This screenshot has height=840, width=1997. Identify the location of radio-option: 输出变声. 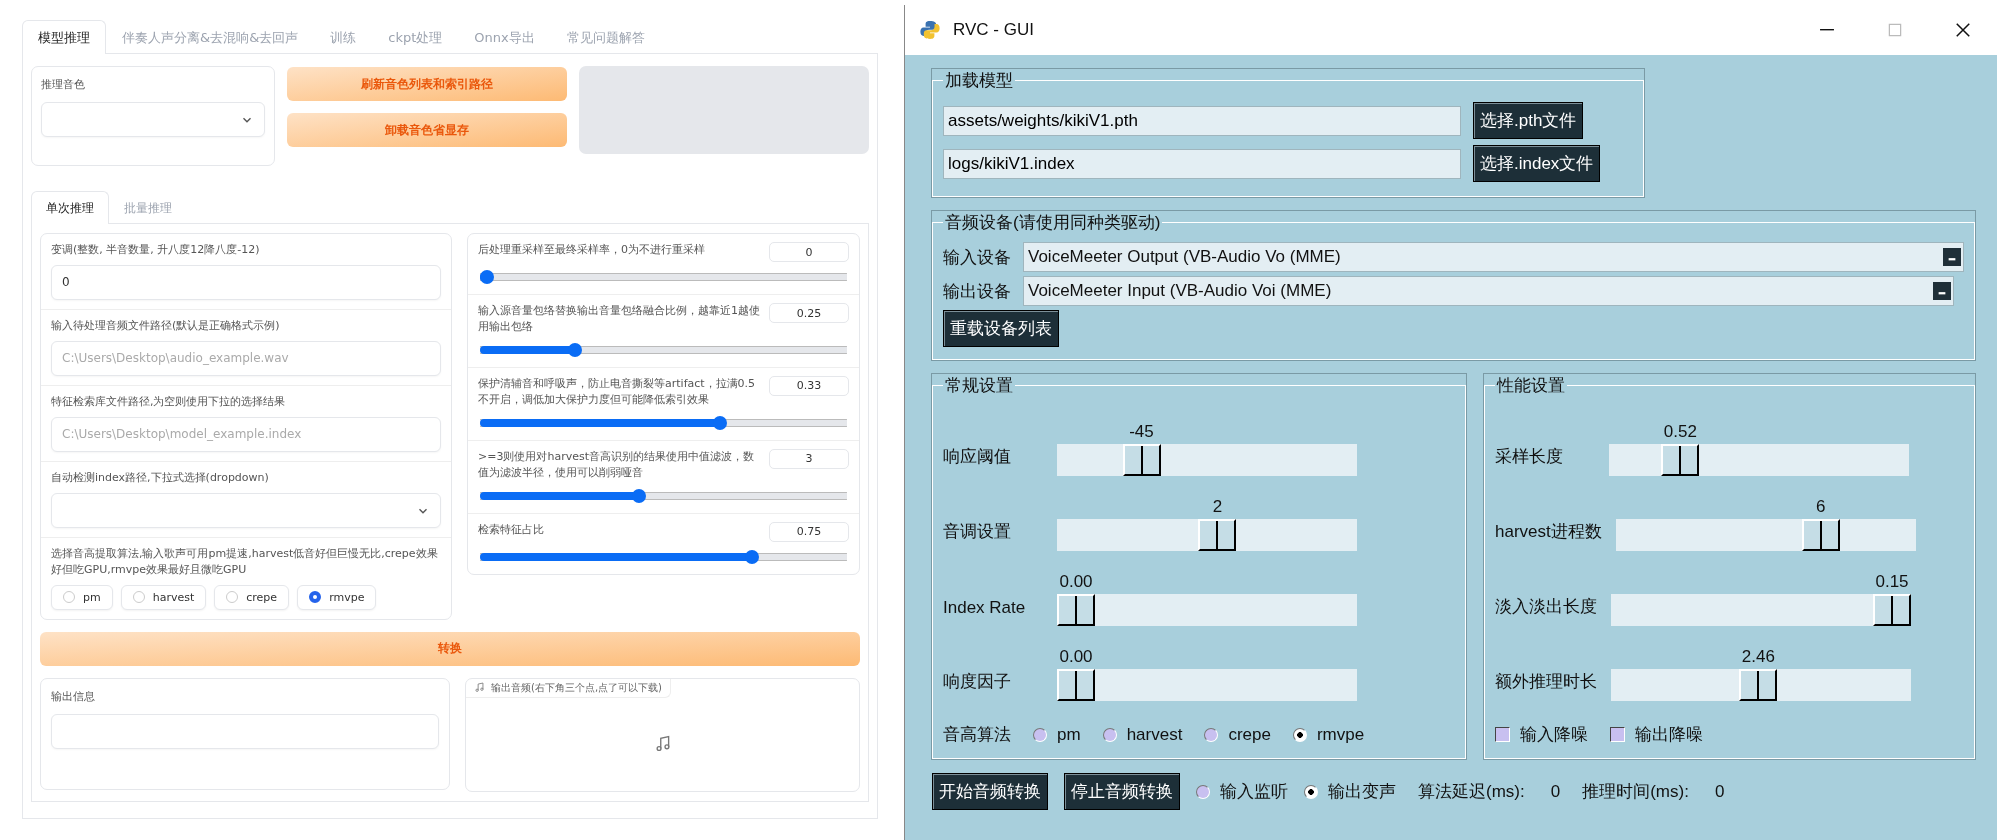
(1350, 791).